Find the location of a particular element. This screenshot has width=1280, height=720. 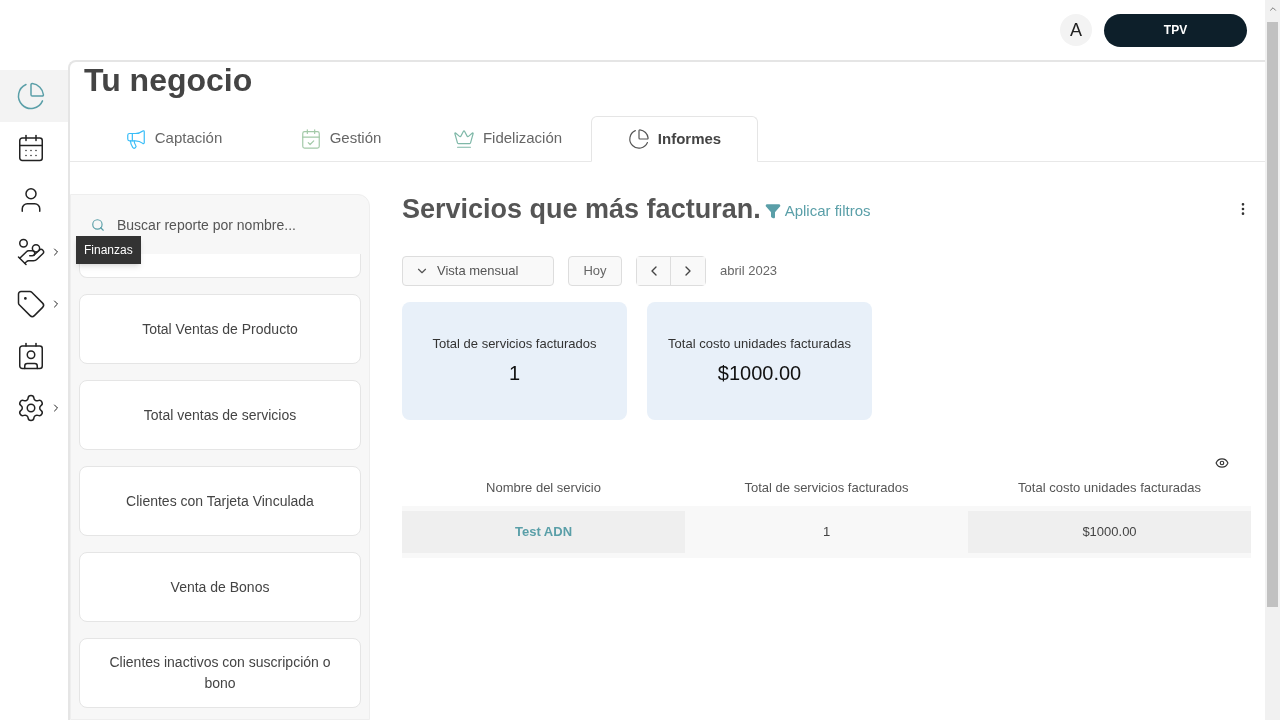

period-label: abril 2023 is located at coordinates (749, 271).